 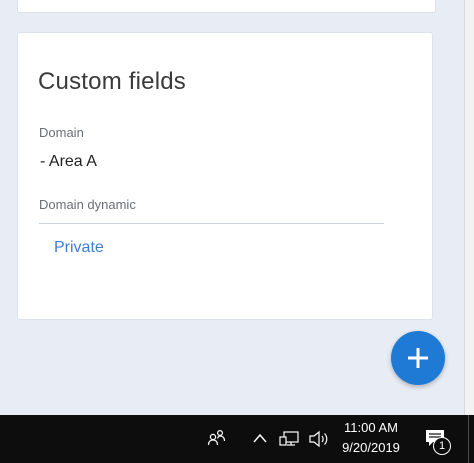 What do you see at coordinates (371, 427) in the screenshot?
I see `clock-time: 11:00 AM` at bounding box center [371, 427].